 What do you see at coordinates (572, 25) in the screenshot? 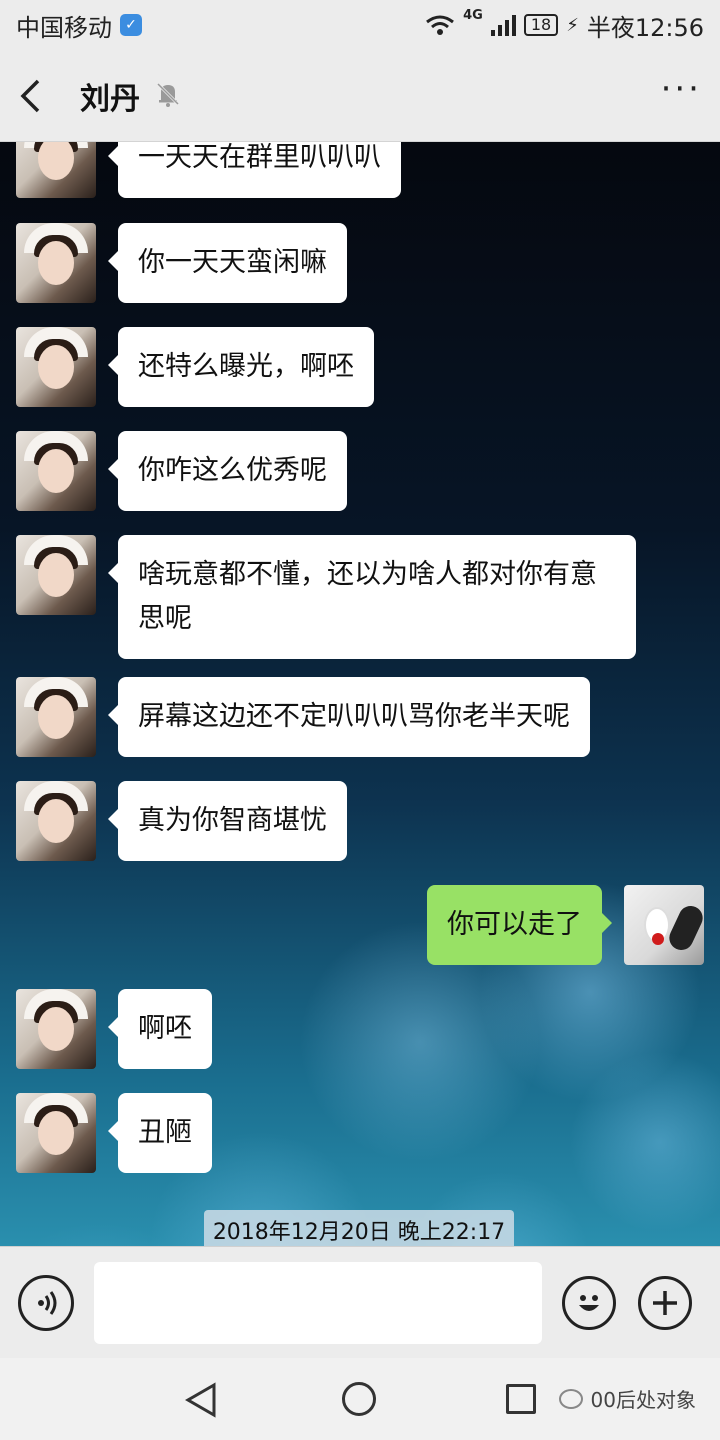
I see `charging-icon: ⚡` at bounding box center [572, 25].